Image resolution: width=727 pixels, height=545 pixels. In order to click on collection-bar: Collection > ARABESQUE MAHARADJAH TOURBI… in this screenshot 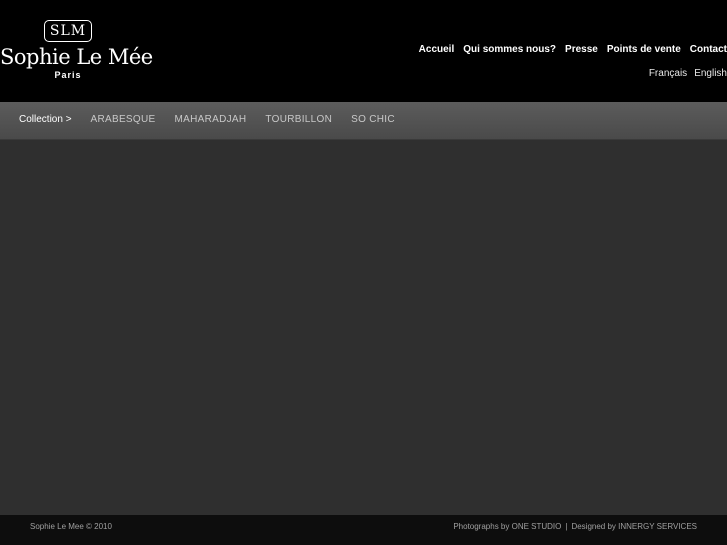, I will do `click(363, 121)`.